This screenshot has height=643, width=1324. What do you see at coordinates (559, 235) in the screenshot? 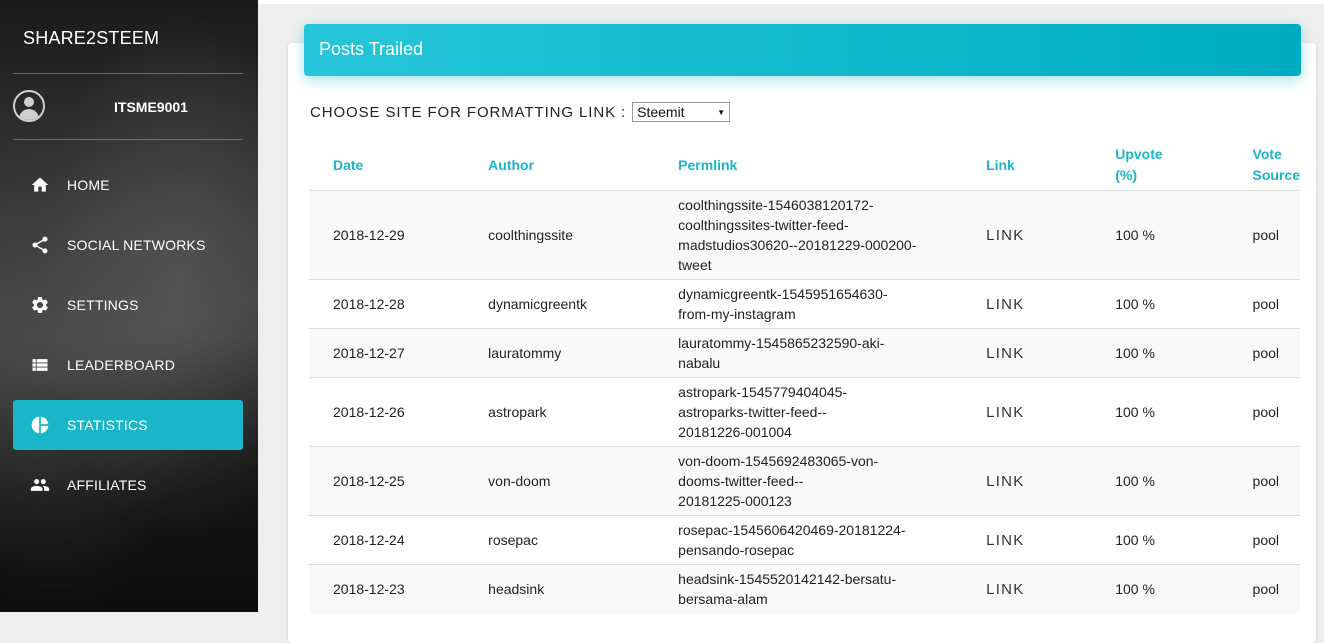
I see `cell-author: coolthingssite` at bounding box center [559, 235].